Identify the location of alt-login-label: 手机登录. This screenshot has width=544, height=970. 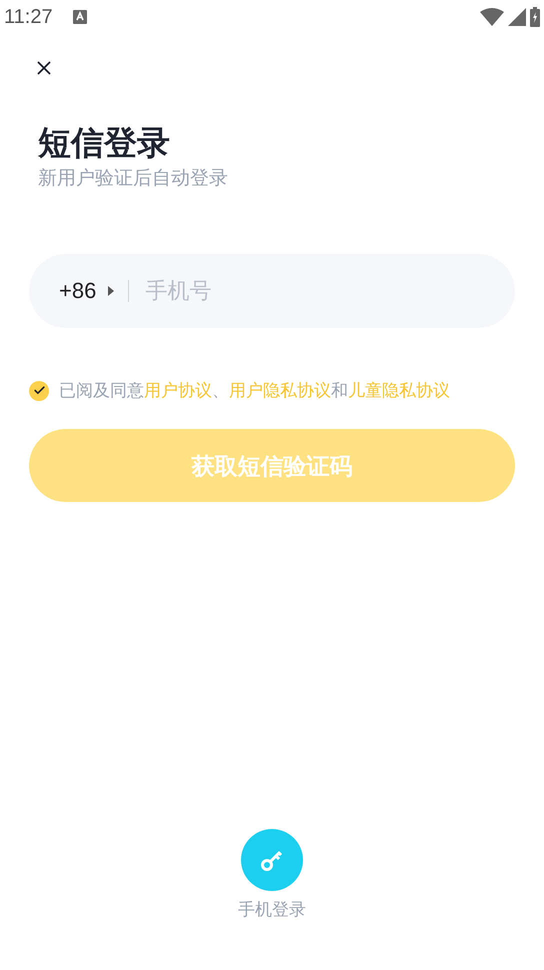
(272, 909).